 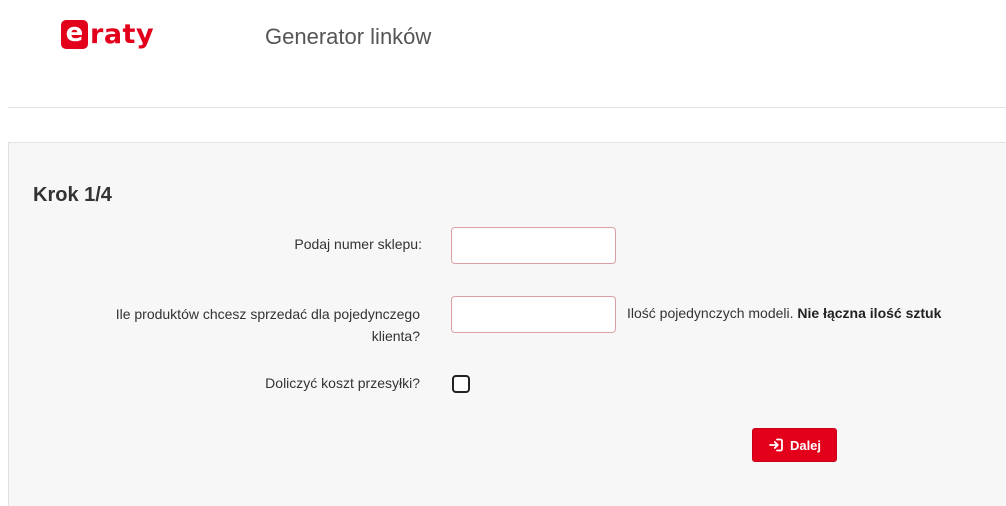 I want to click on page-title: Generator linków, so click(x=348, y=36).